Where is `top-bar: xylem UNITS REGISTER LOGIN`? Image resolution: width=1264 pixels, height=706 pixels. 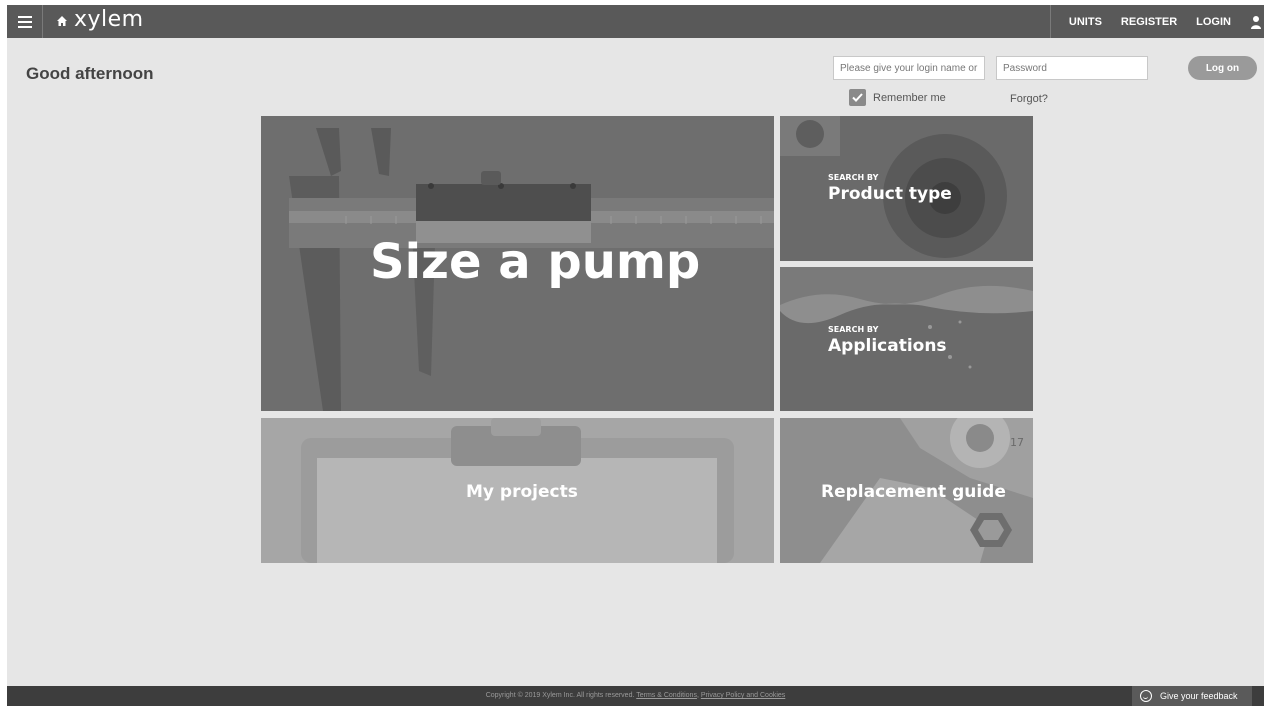
top-bar: xylem UNITS REGISTER LOGIN is located at coordinates (635, 21).